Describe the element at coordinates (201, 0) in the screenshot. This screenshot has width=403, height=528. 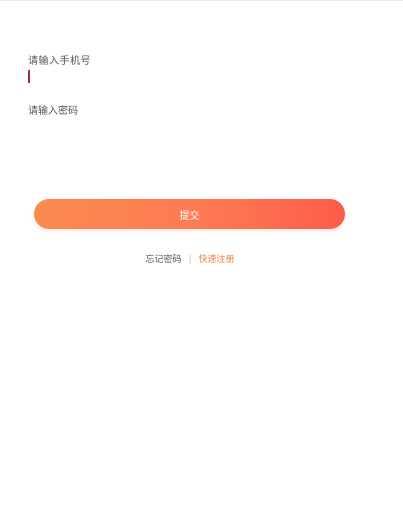
I see `top-divider` at that location.